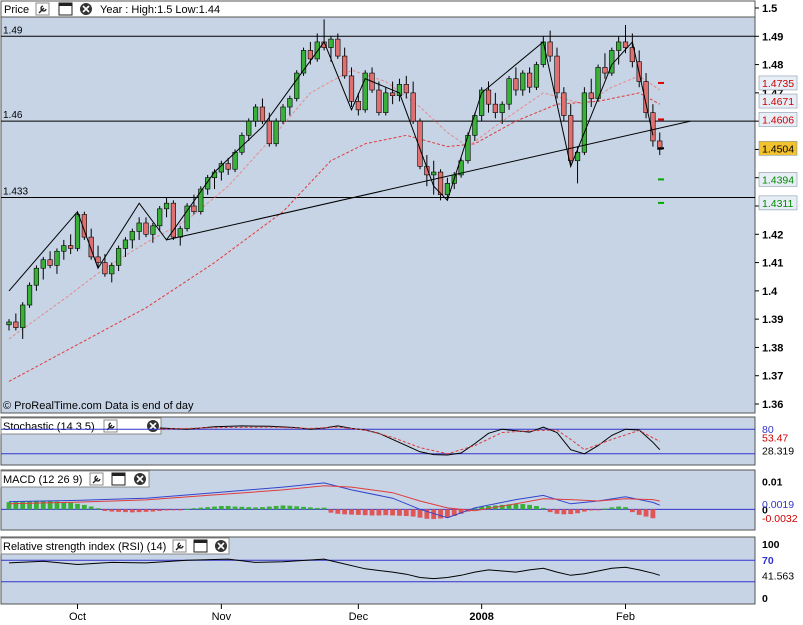  Describe the element at coordinates (625, 616) in the screenshot. I see `x-tick-label: Feb` at that location.